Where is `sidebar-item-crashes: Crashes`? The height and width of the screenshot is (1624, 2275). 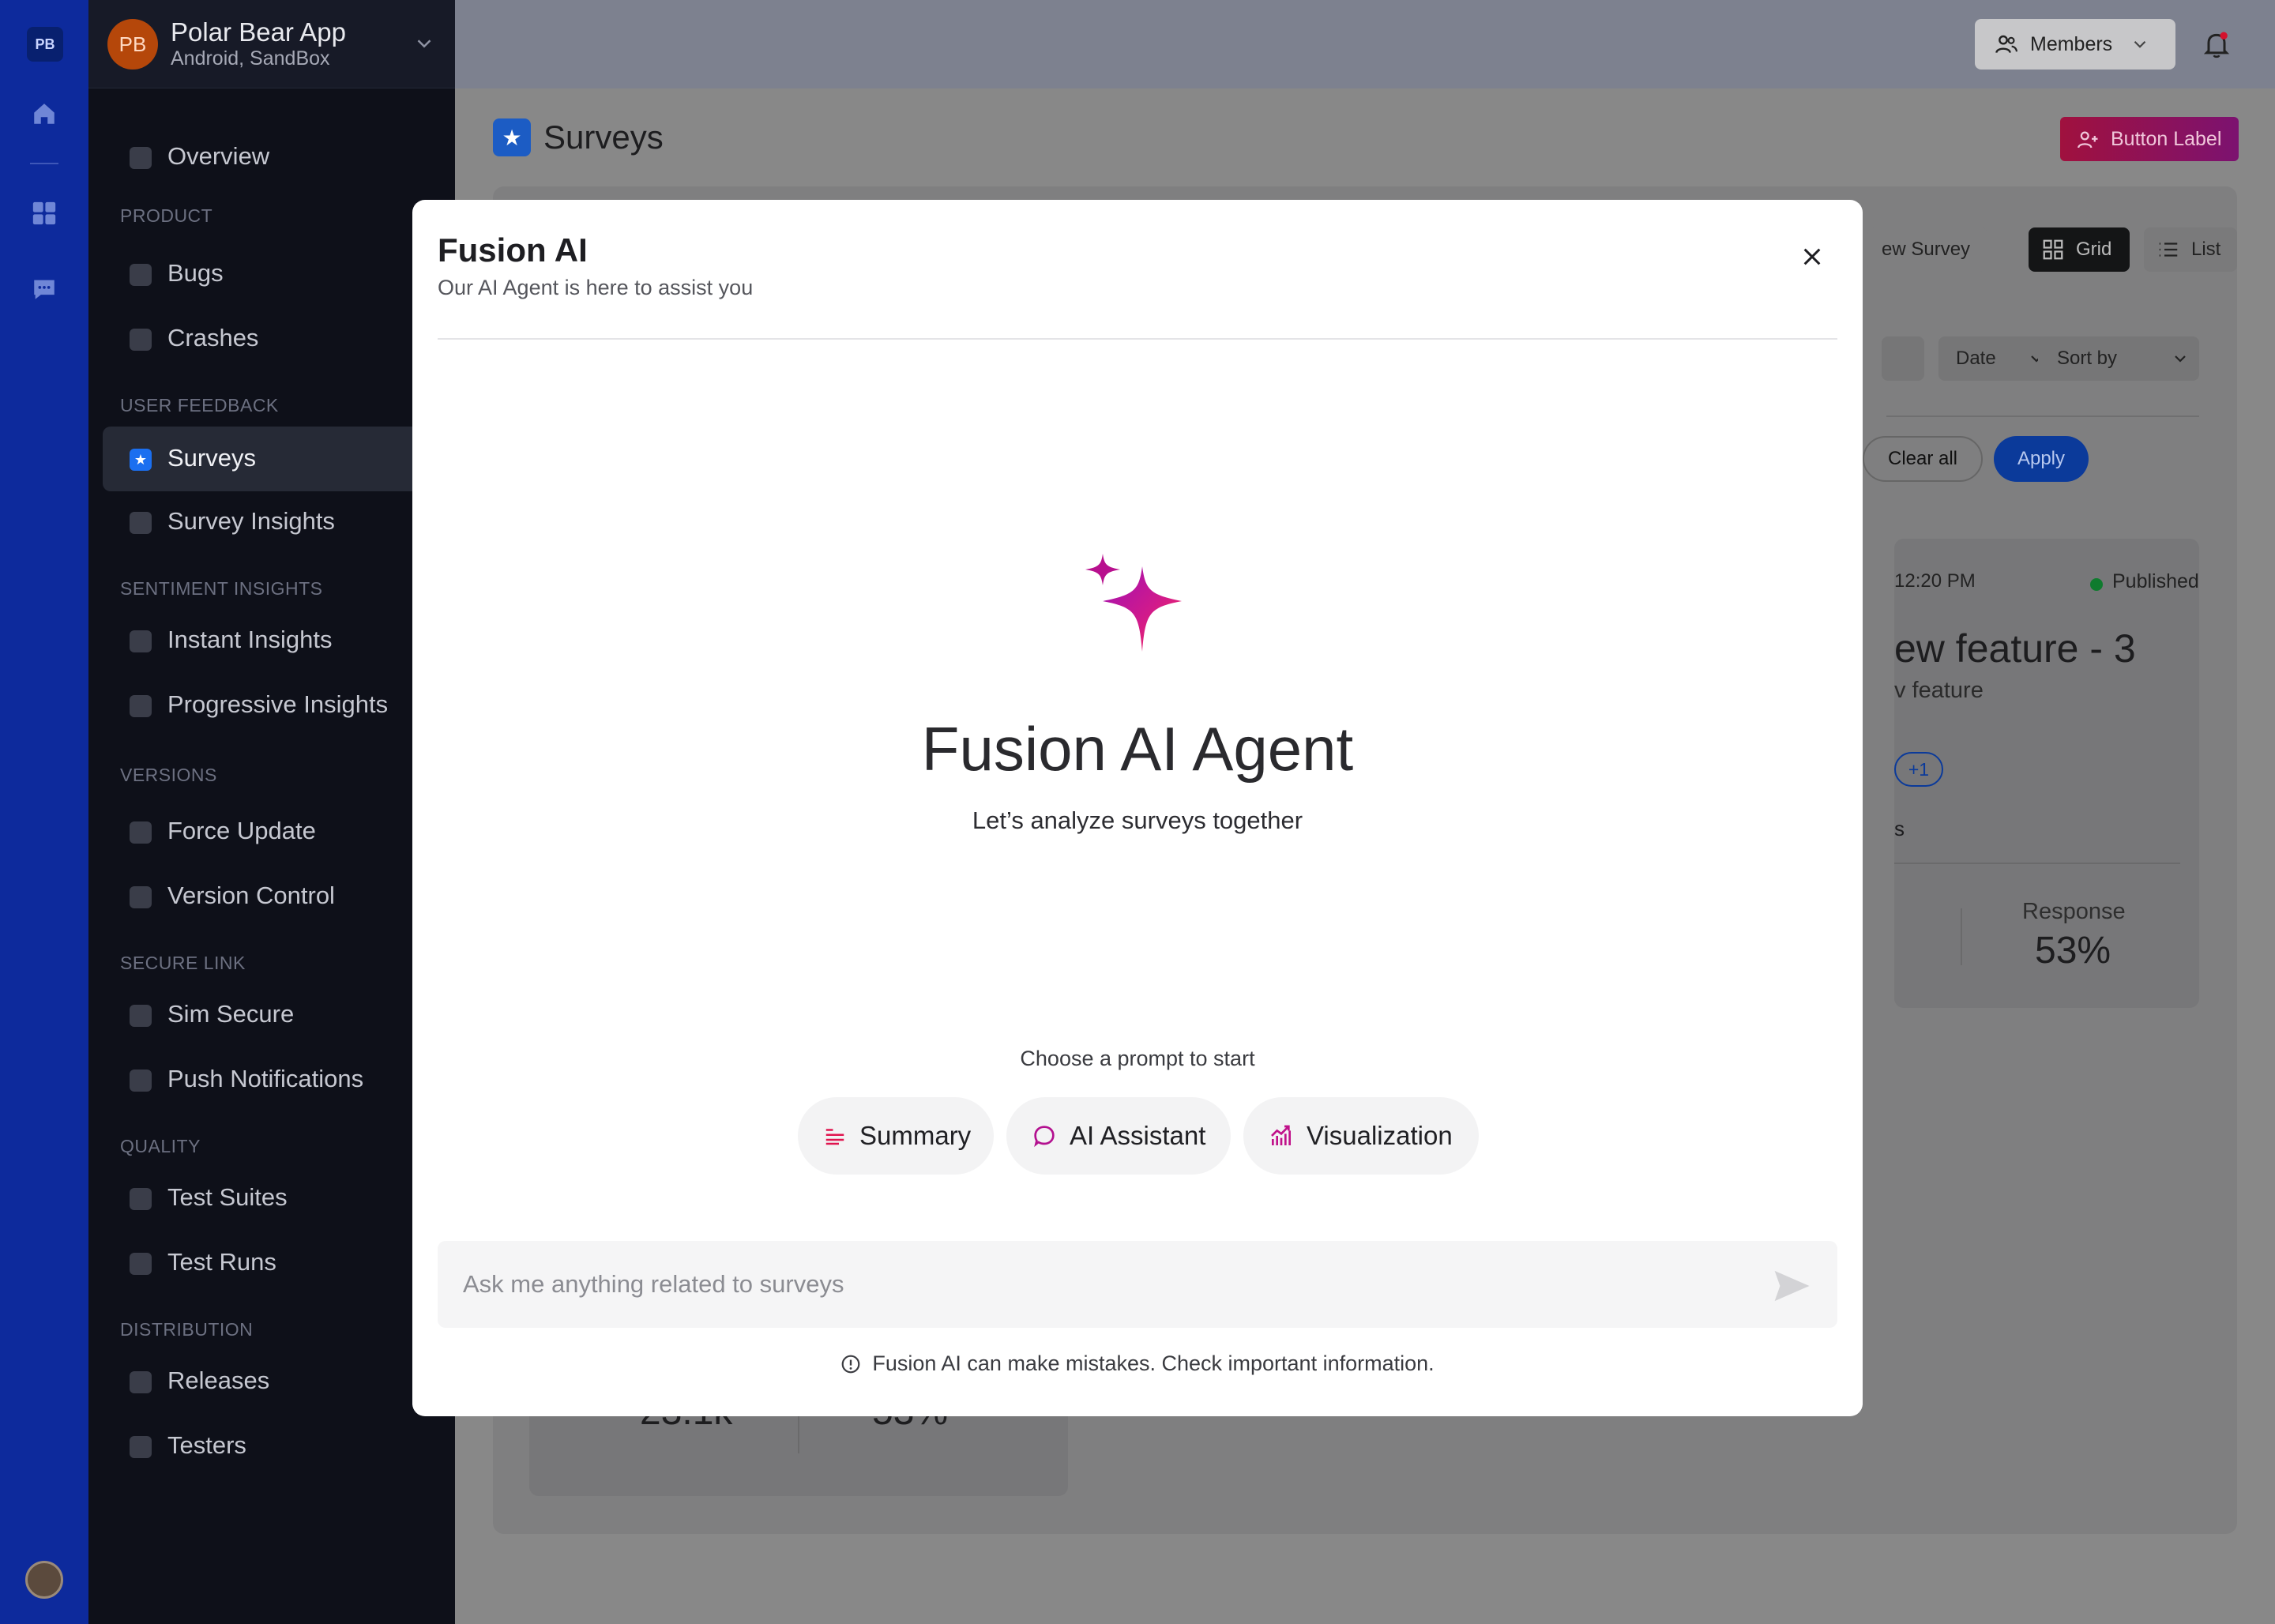 sidebar-item-crashes: Crashes is located at coordinates (279, 338).